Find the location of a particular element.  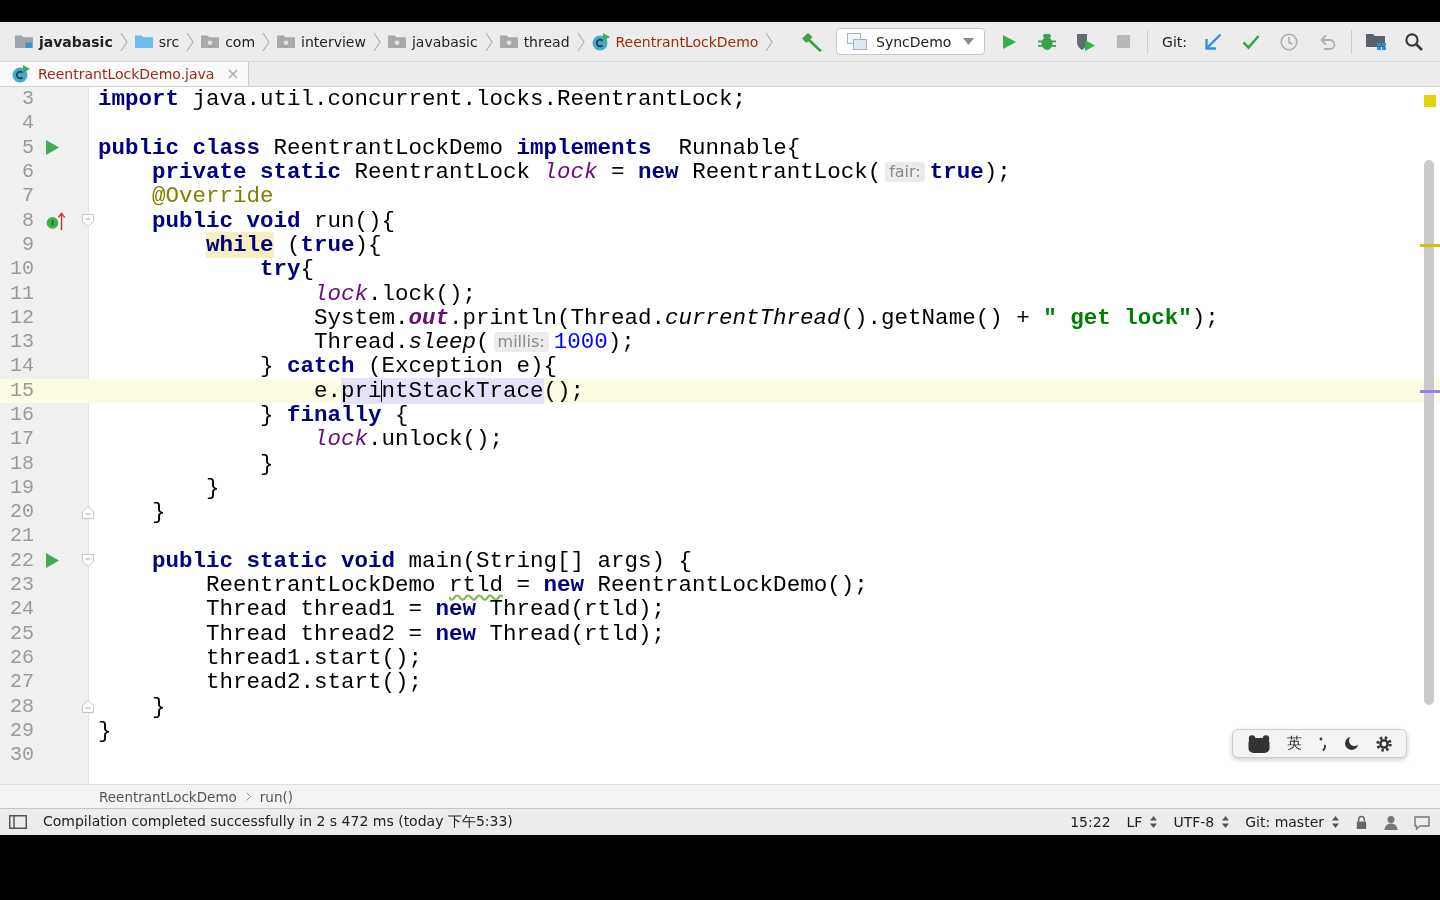

line-number: 5 is located at coordinates (27, 147).